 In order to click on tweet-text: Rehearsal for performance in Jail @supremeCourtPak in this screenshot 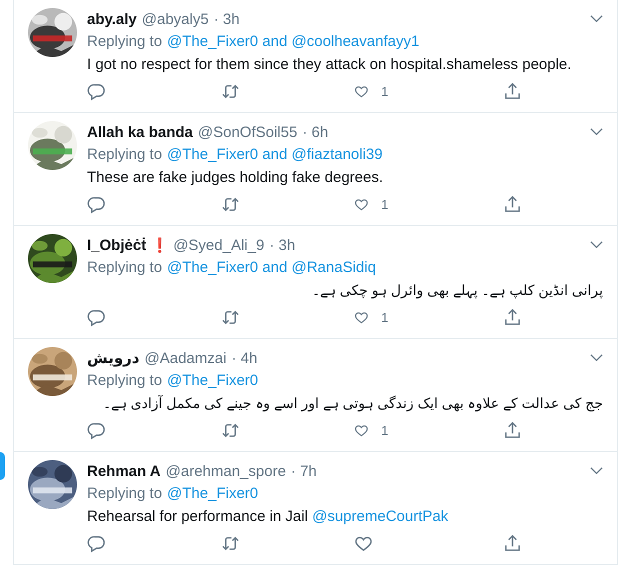, I will do `click(267, 516)`.